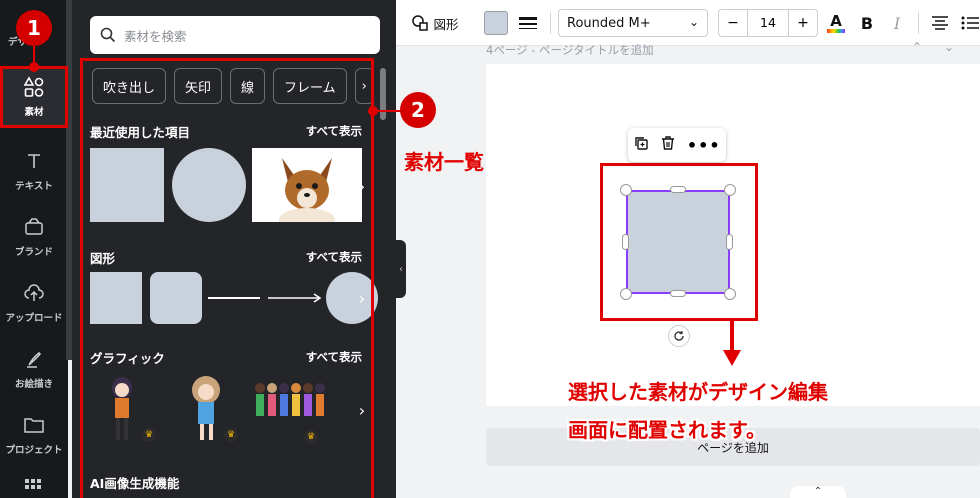 This screenshot has width=980, height=498. What do you see at coordinates (34, 227) in the screenshot?
I see `brand-icon` at bounding box center [34, 227].